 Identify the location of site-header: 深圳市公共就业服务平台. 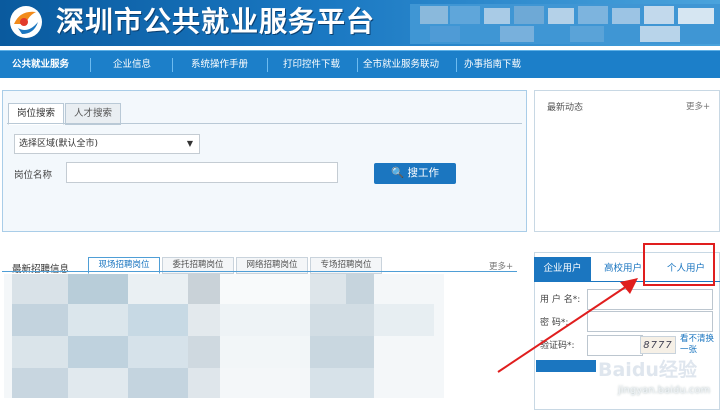
(360, 23).